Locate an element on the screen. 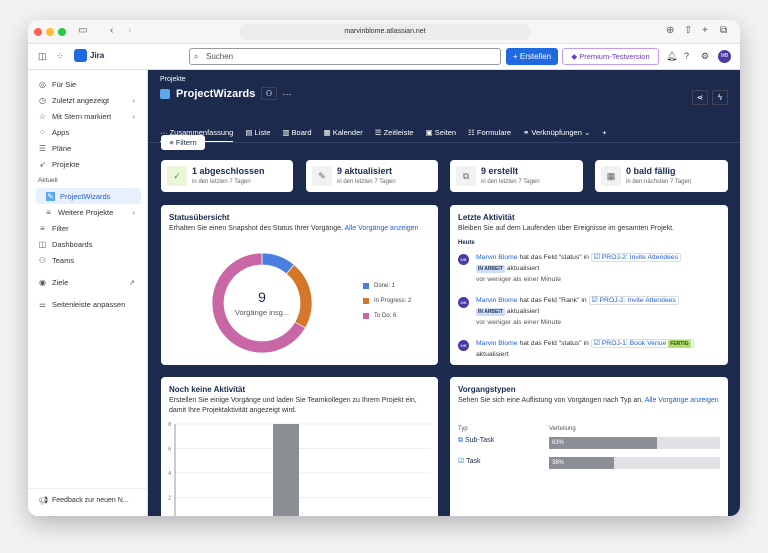 This screenshot has width=768, height=553. zoom-window-button is located at coordinates (62, 32).